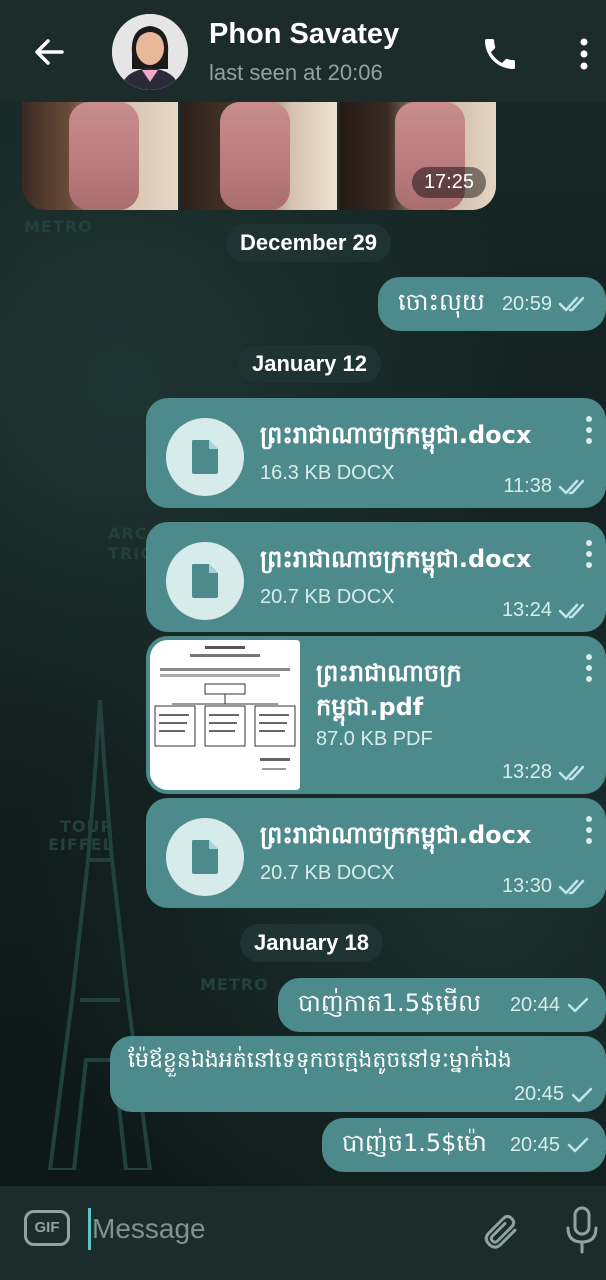 The image size is (606, 1280). I want to click on last-seen-status: last seen at 20:06, so click(296, 72).